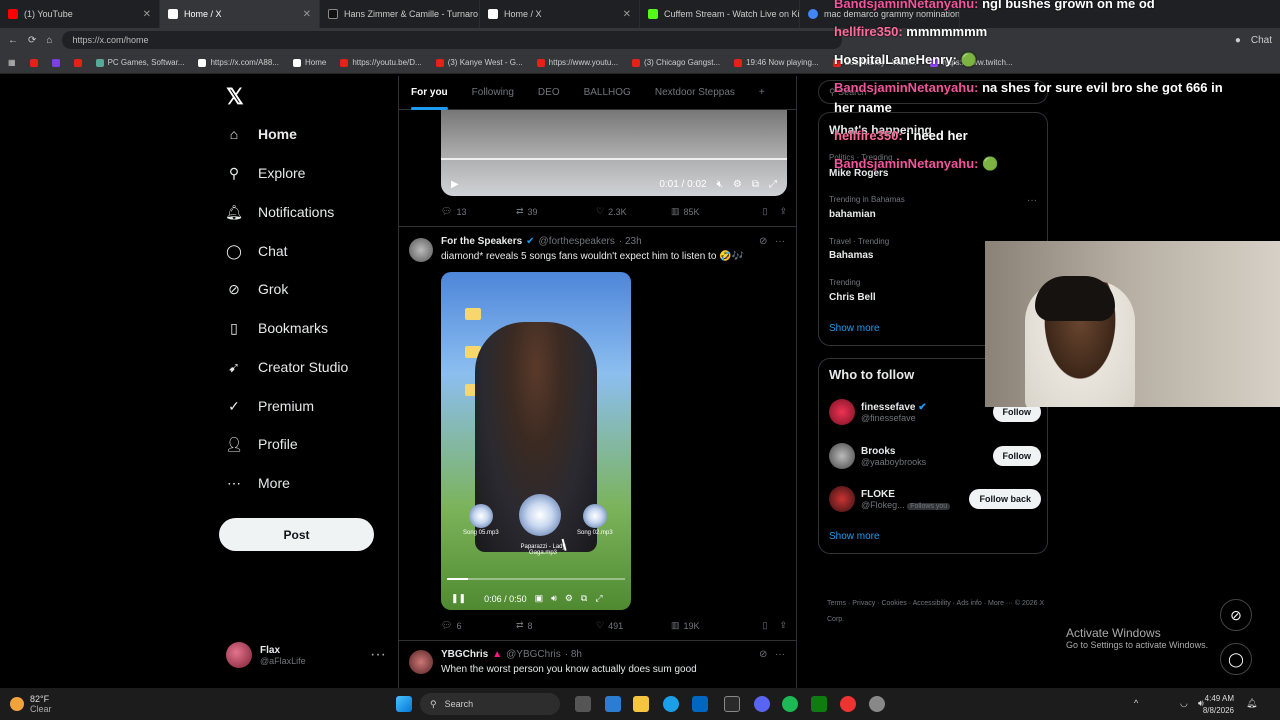 The width and height of the screenshot is (1280, 720). What do you see at coordinates (309, 62) in the screenshot?
I see `bookmark: Home` at bounding box center [309, 62].